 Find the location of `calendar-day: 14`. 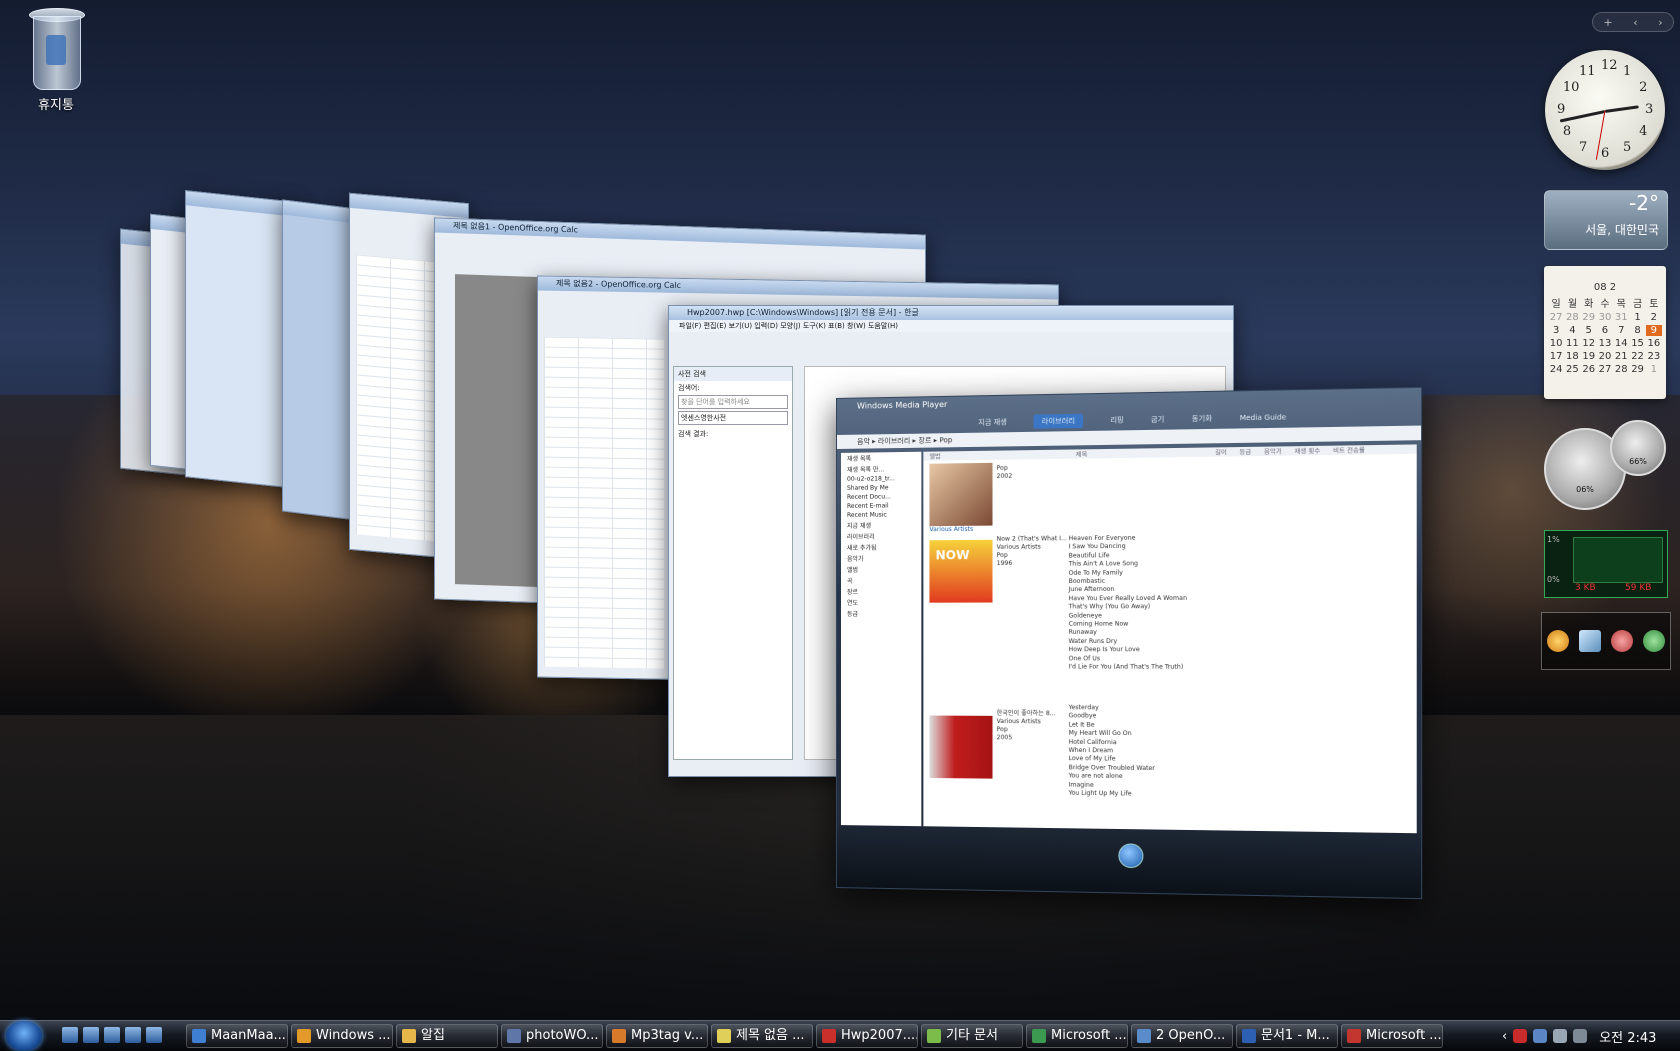

calendar-day: 14 is located at coordinates (1621, 343).